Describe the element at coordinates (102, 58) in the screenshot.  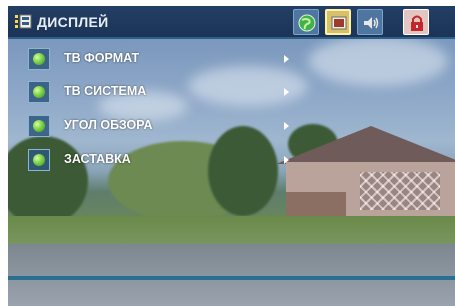
I see `menu-item-label: ТВ ФОРМАТ` at that location.